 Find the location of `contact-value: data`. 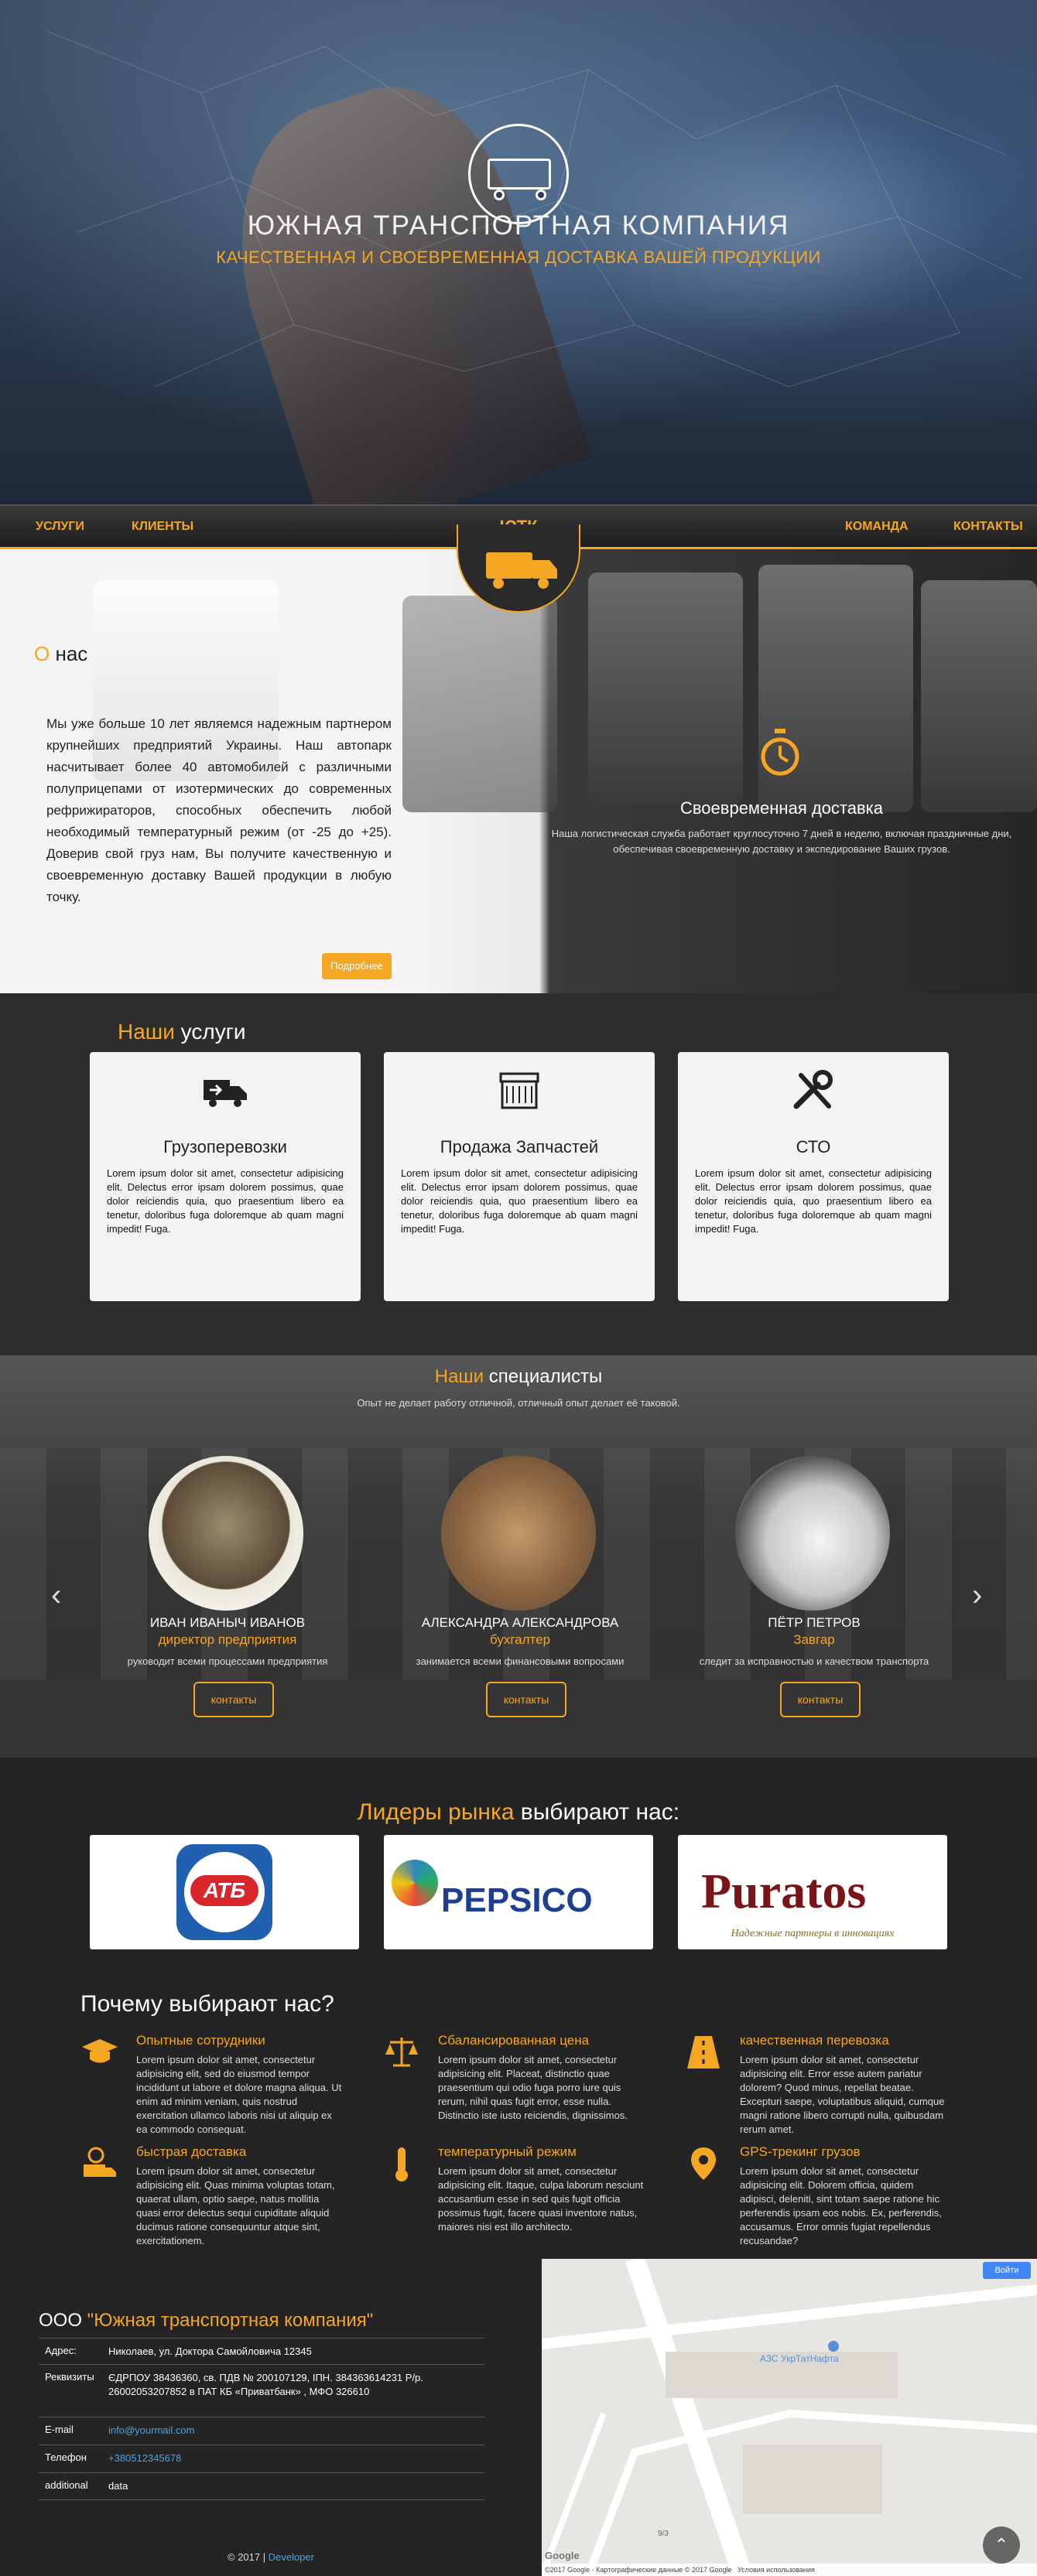

contact-value: data is located at coordinates (118, 2486).